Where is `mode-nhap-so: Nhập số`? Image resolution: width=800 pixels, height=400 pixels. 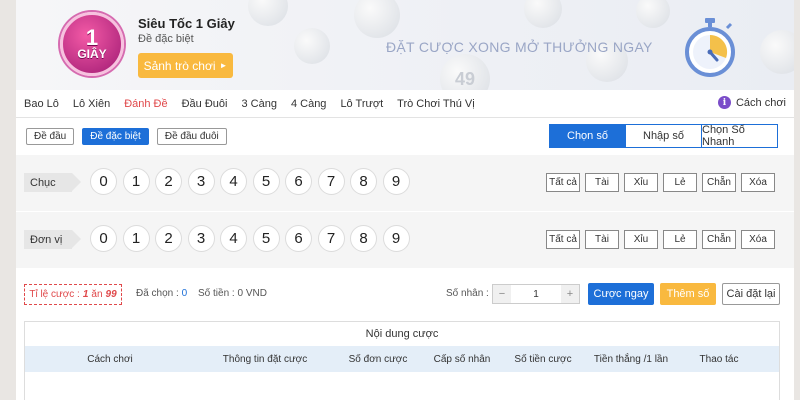 mode-nhap-so: Nhập số is located at coordinates (663, 136).